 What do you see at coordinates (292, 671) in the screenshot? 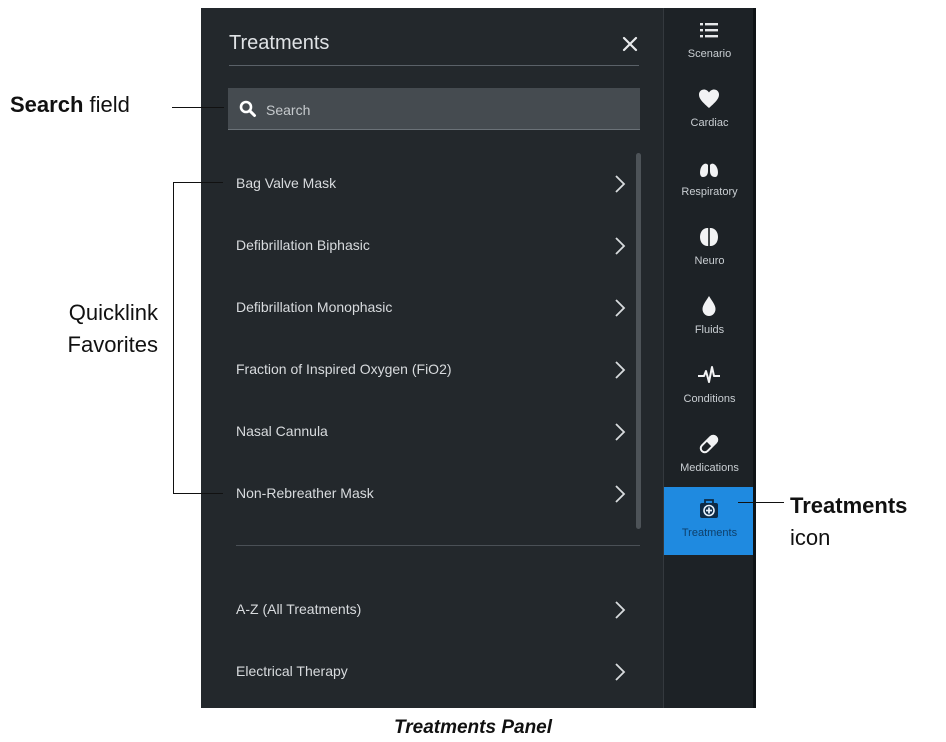
I see `list-item-label: Electrical Therapy` at bounding box center [292, 671].